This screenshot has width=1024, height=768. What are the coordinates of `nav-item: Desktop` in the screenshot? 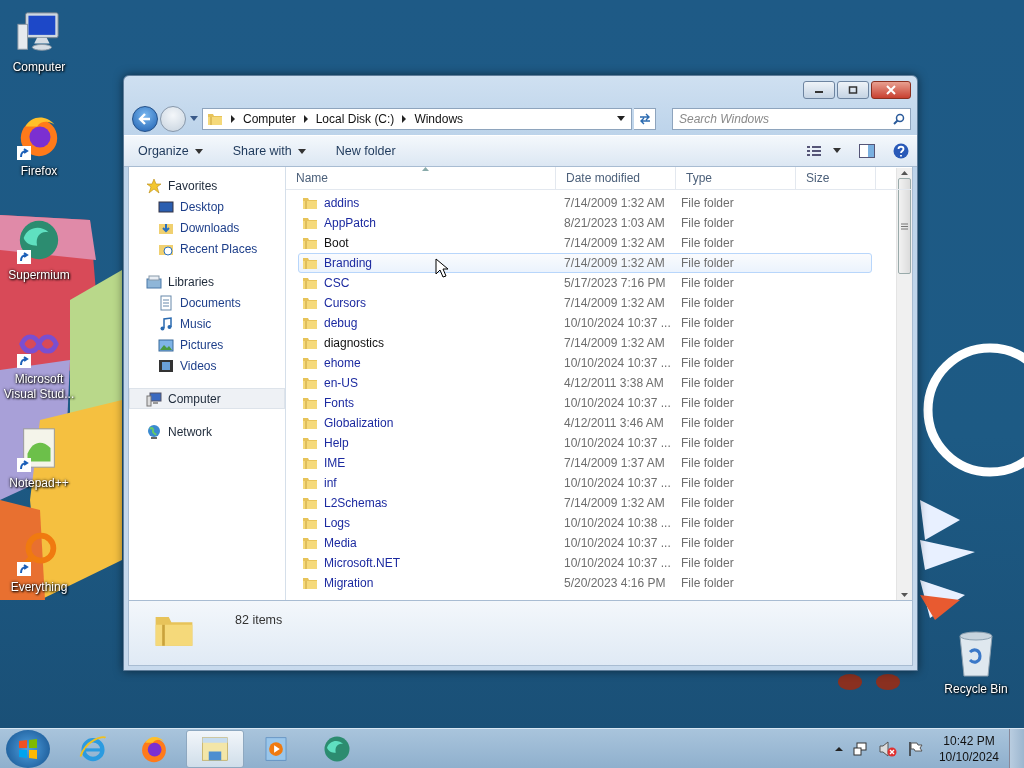 It's located at (207, 206).